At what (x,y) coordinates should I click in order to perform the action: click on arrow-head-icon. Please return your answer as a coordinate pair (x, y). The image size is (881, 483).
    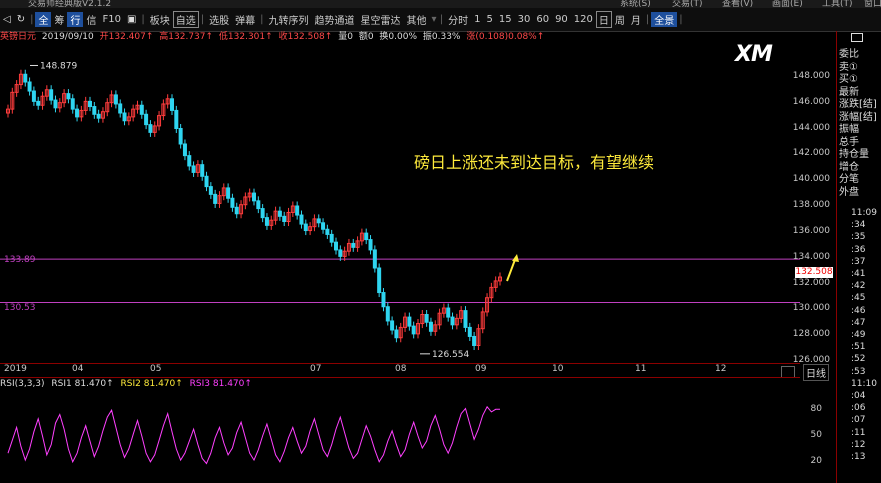
    Looking at the image, I should click on (515, 258).